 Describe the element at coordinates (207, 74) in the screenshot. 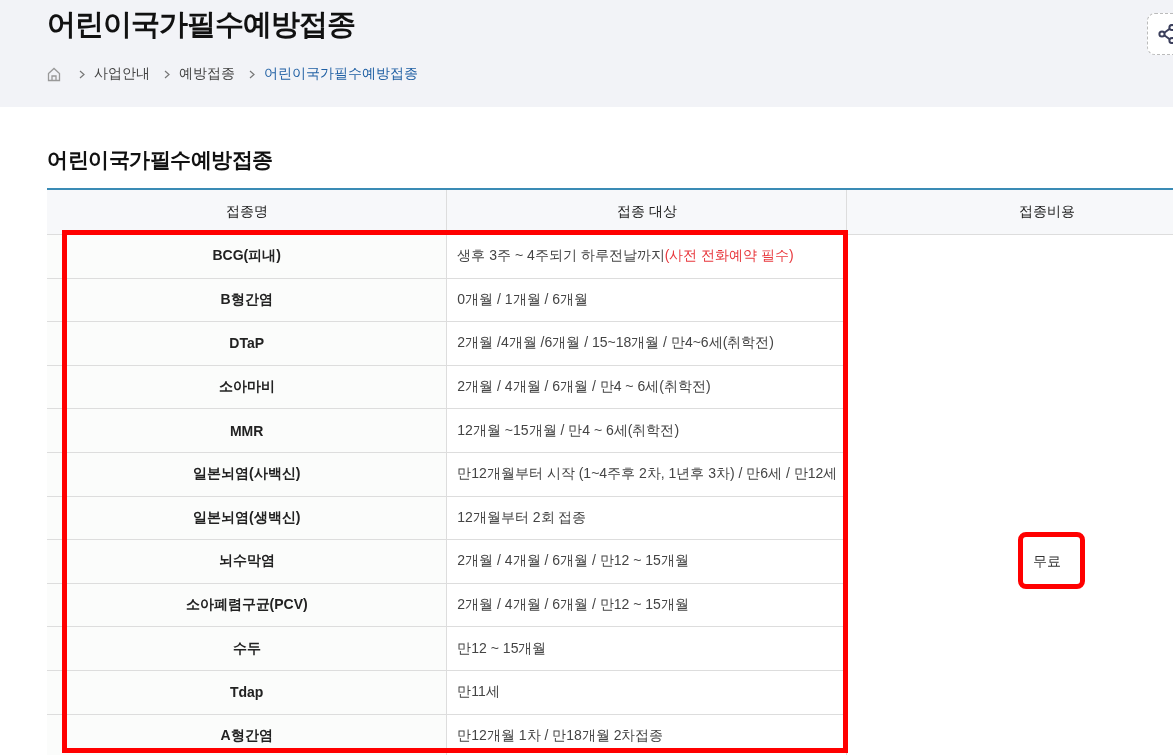

I see `breadcrumb-link: 예방접종` at that location.